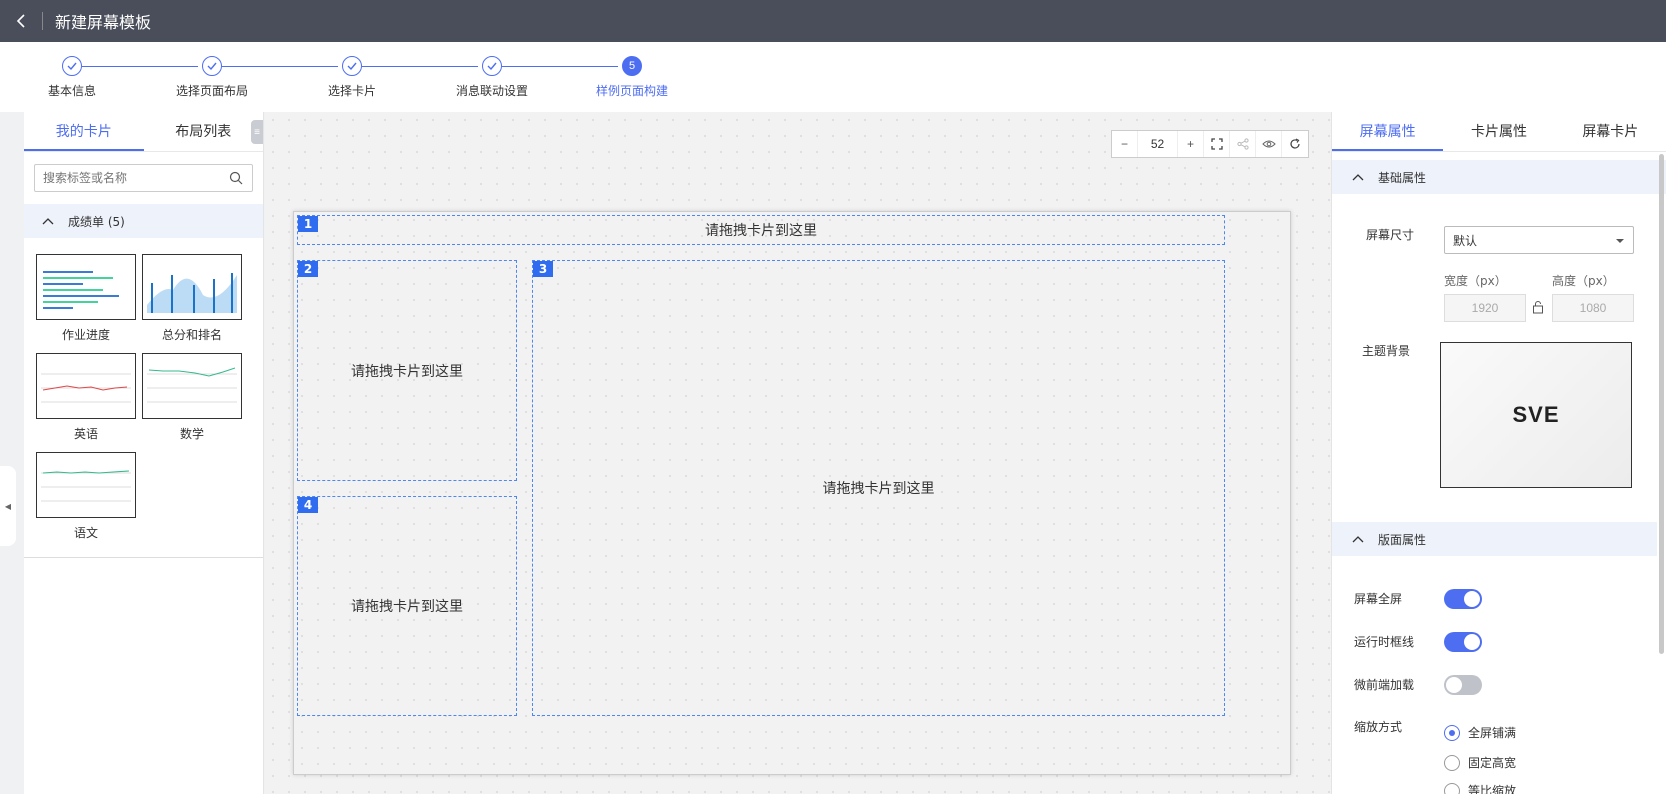 The image size is (1666, 794). Describe the element at coordinates (236, 178) in the screenshot. I see `search-icon` at that location.